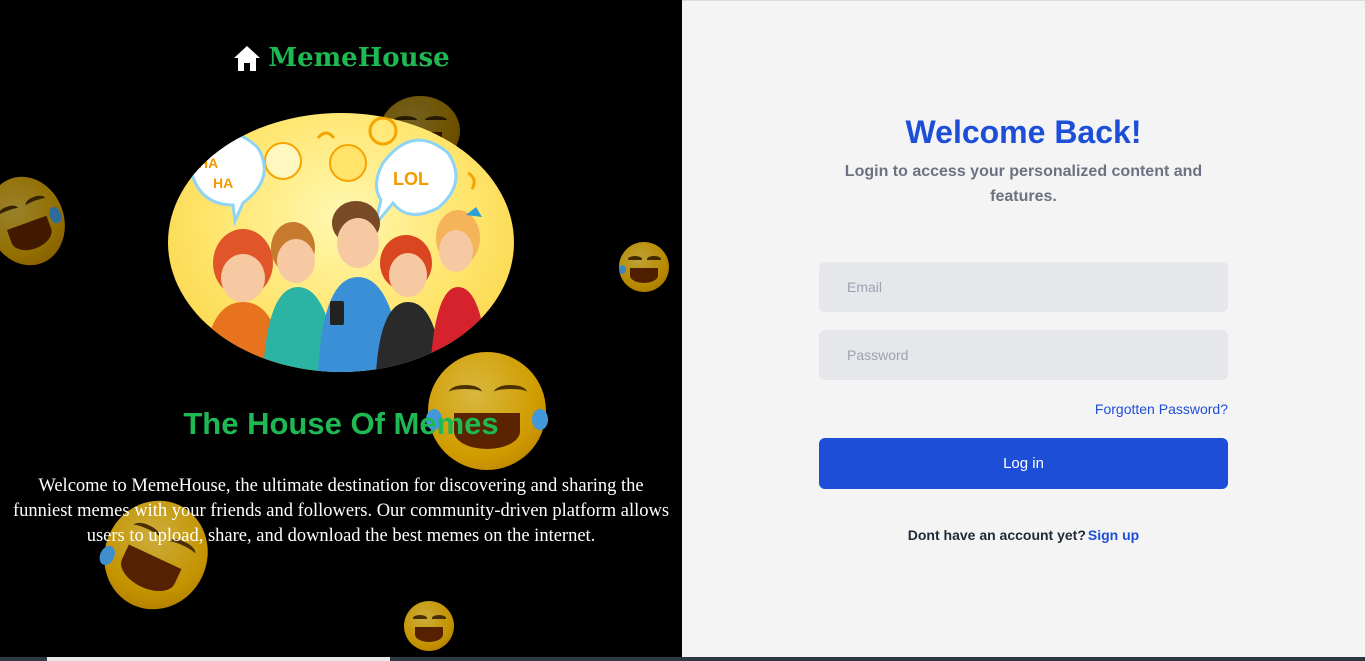  What do you see at coordinates (341, 423) in the screenshot?
I see `hero-headline: The House Of Memes` at bounding box center [341, 423].